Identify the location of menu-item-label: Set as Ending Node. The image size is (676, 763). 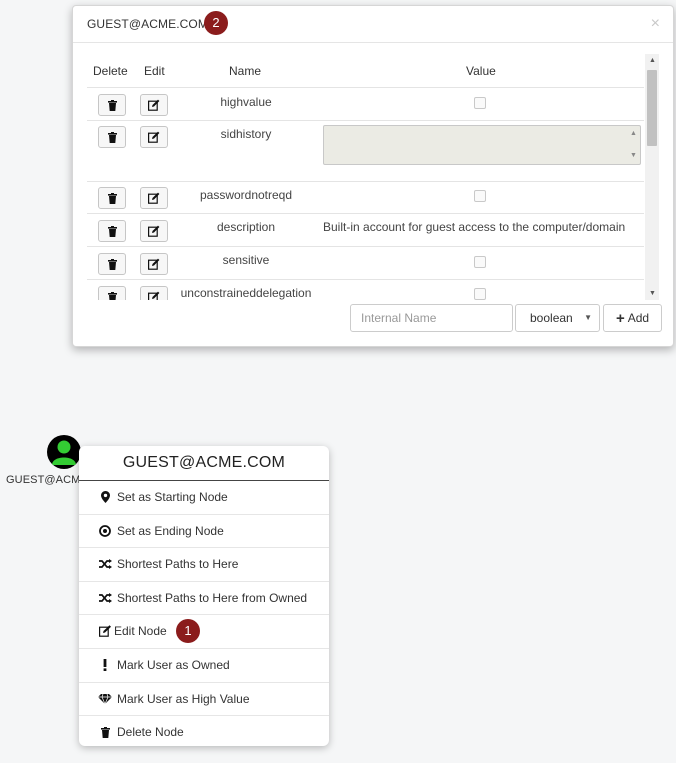
(170, 530).